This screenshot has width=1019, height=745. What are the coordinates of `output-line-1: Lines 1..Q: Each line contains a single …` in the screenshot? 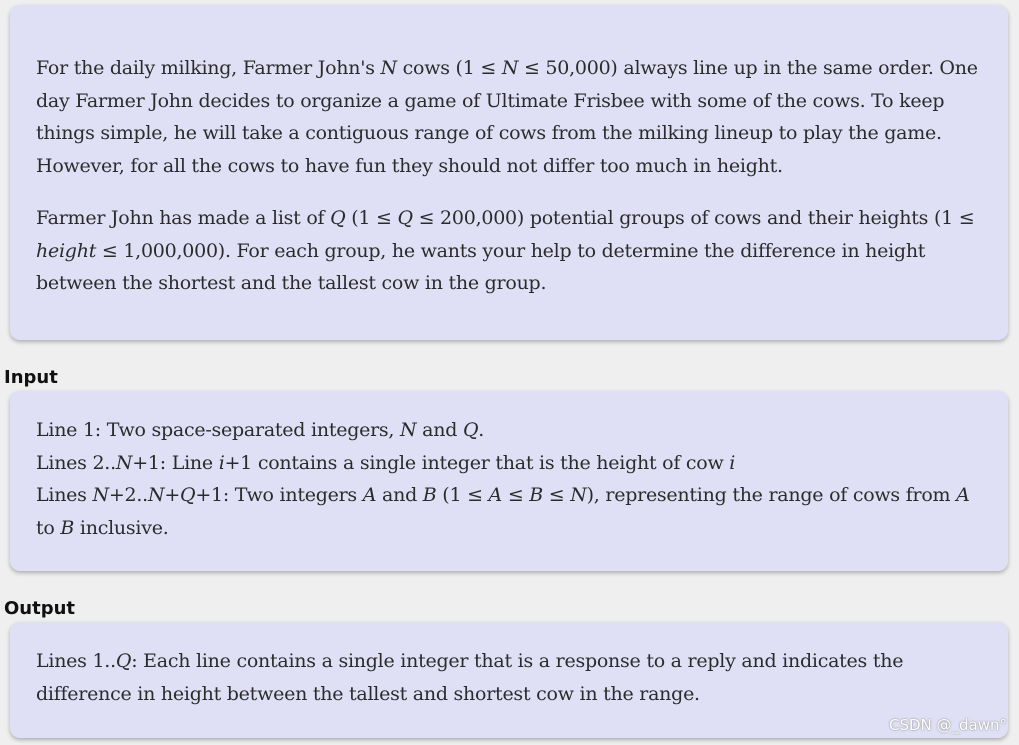 It's located at (470, 677).